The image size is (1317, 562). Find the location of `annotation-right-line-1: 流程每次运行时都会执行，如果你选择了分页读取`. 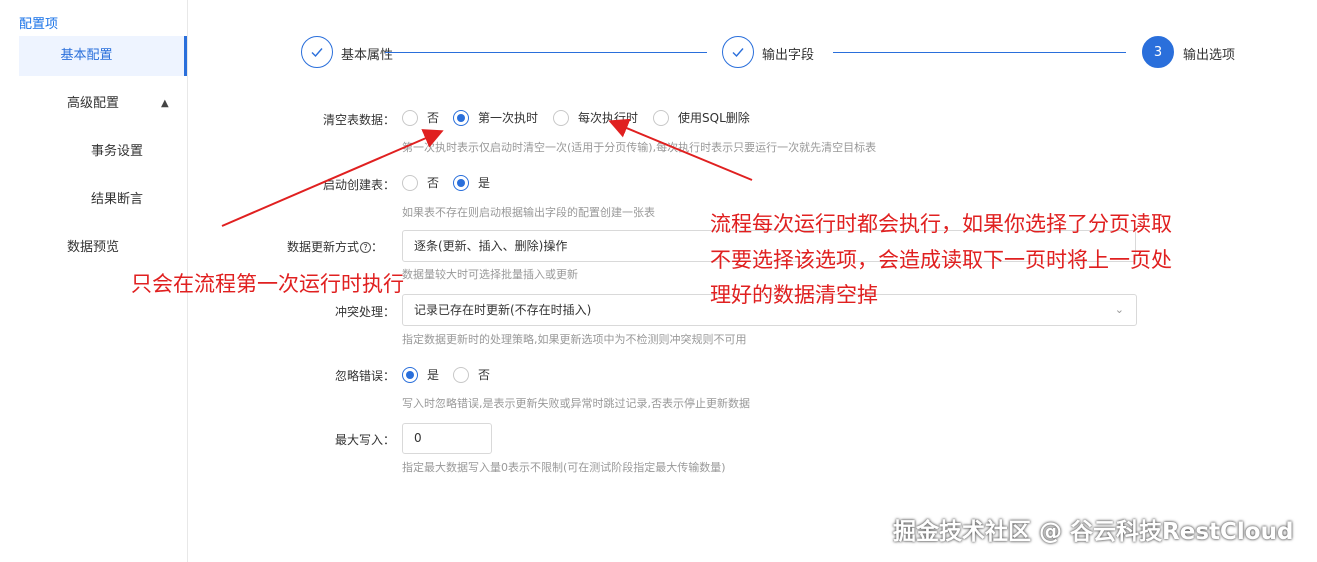

annotation-right-line-1: 流程每次运行时都会执行，如果你选择了分页读取 is located at coordinates (941, 224).